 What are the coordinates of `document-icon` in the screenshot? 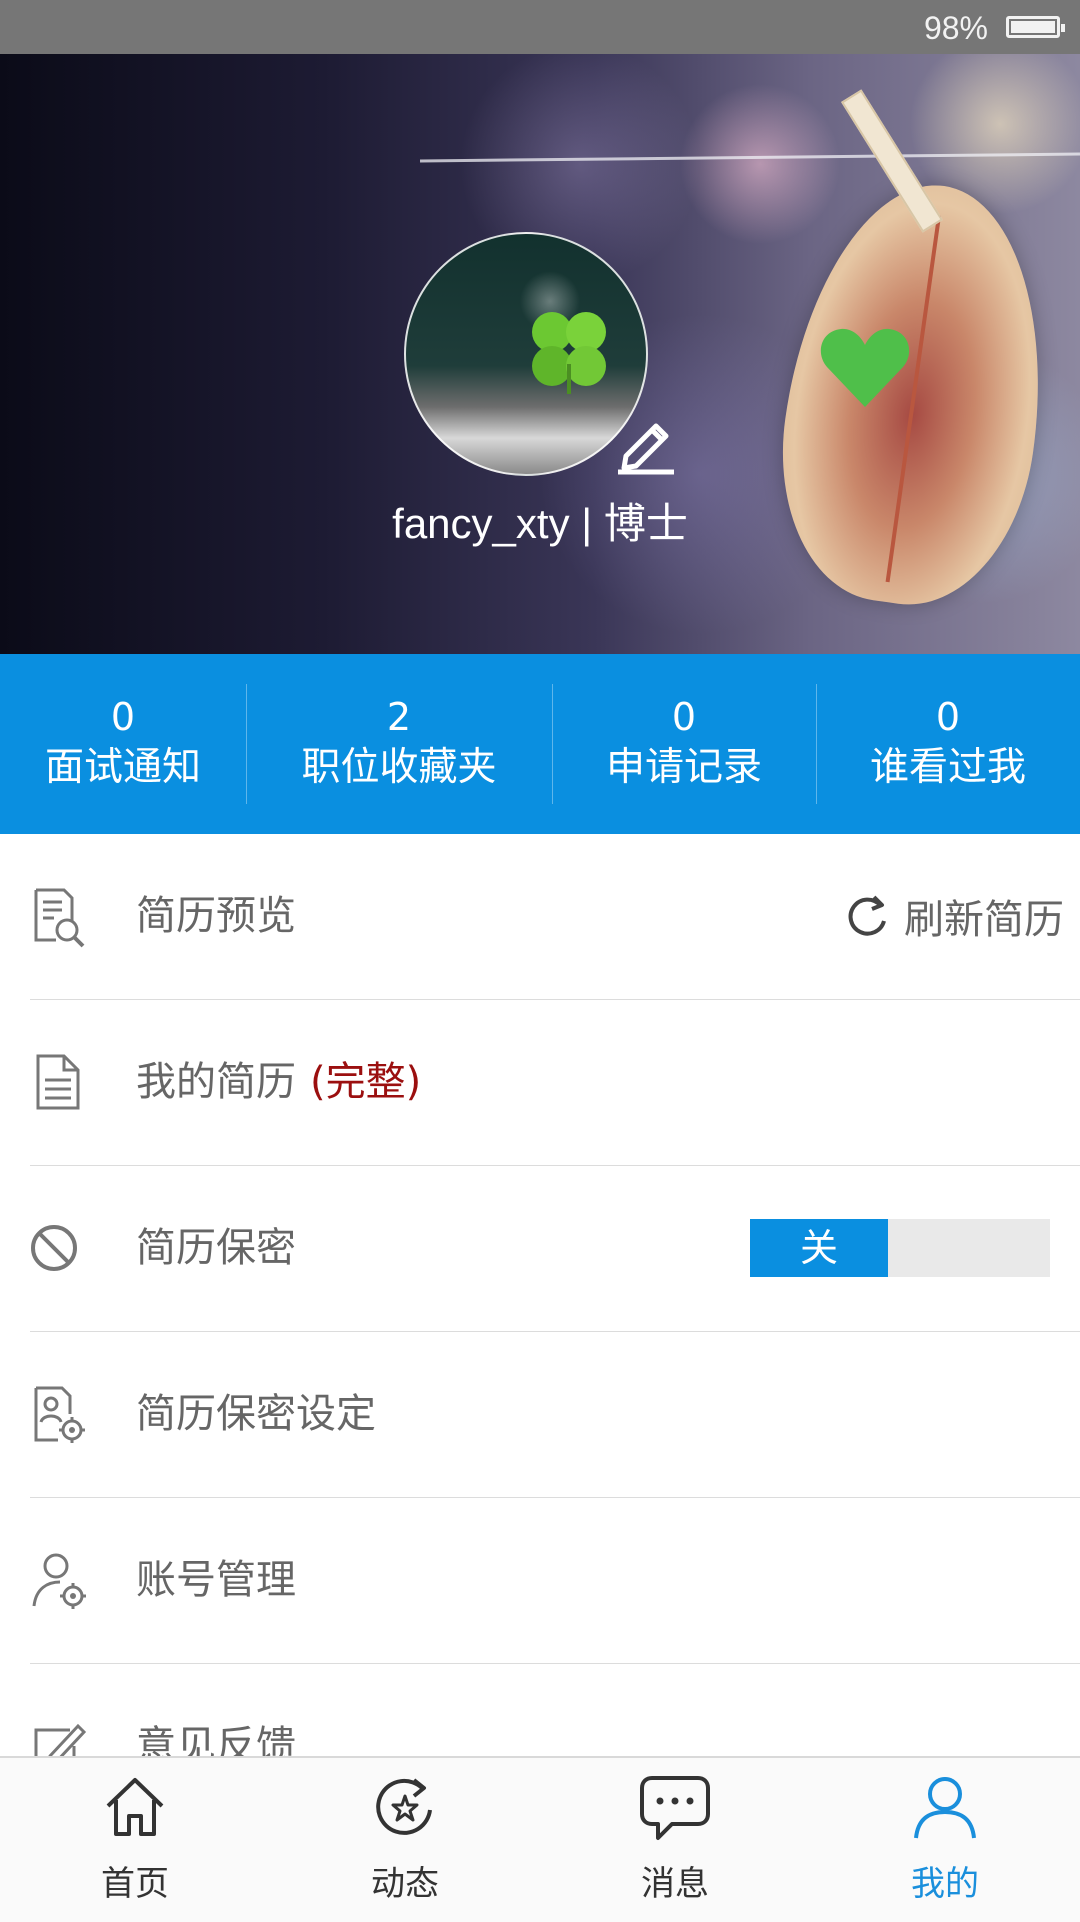 It's located at (58, 1082).